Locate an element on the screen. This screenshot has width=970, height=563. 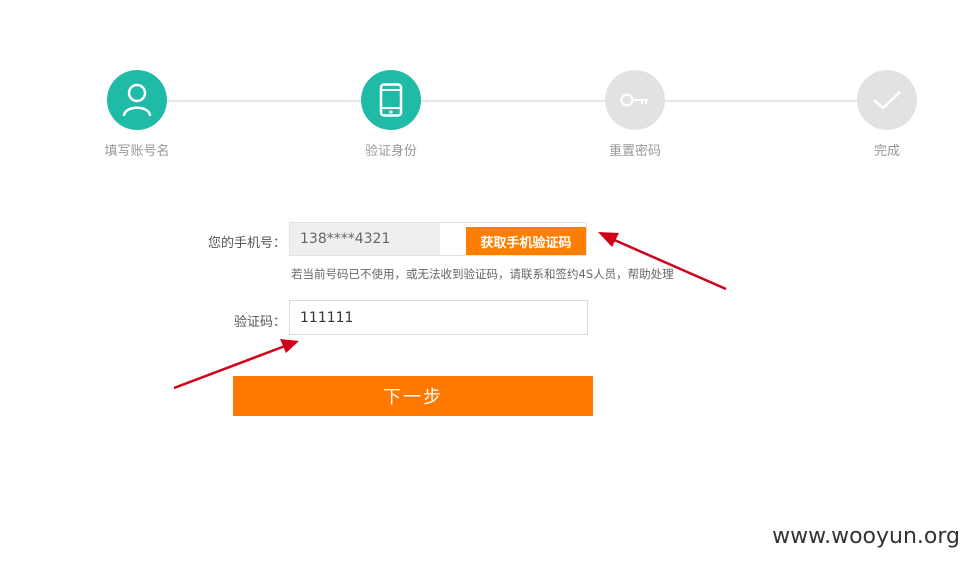
key-icon is located at coordinates (635, 100).